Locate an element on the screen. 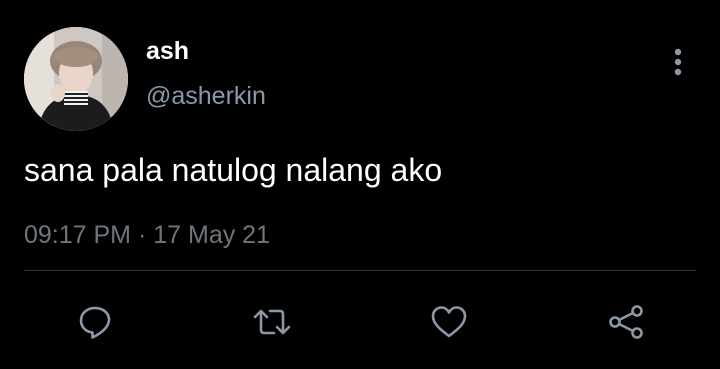 The height and width of the screenshot is (369, 720). reply-button is located at coordinates (95, 322).